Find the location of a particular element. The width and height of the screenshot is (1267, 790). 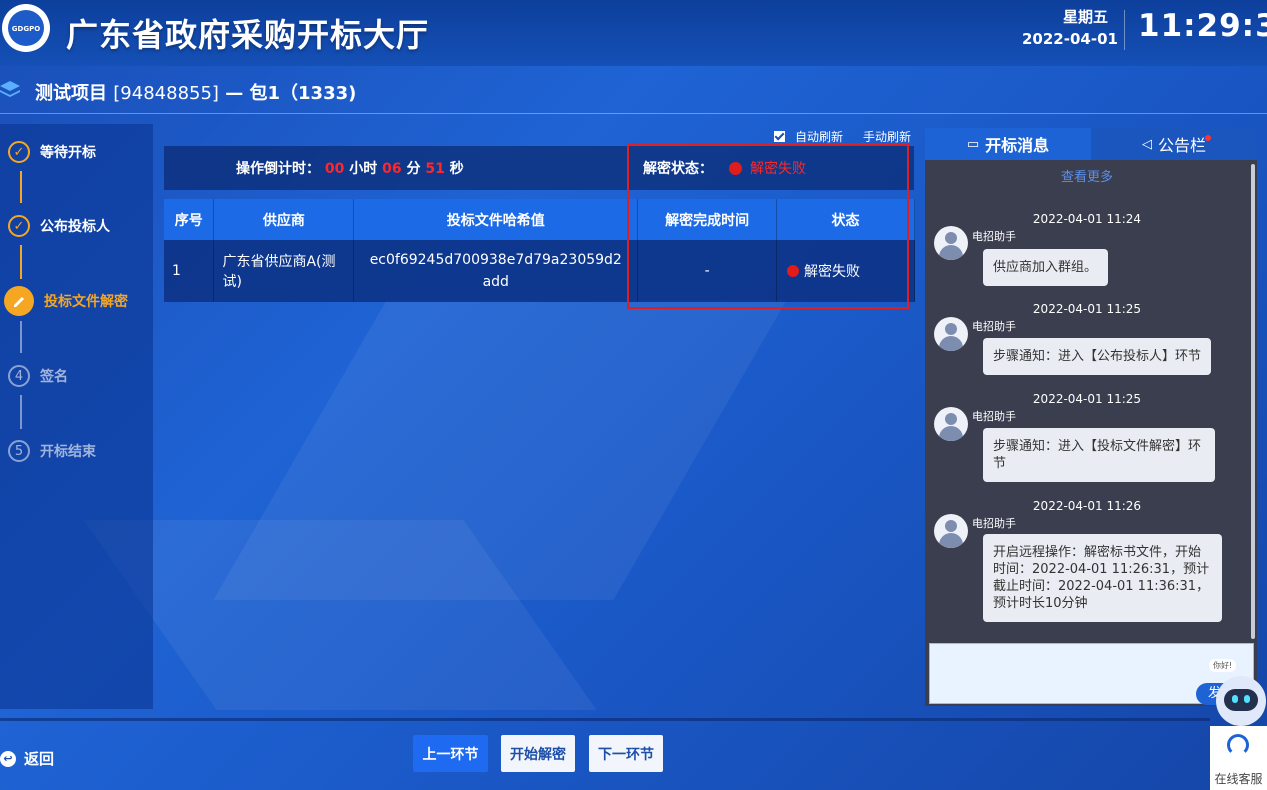

date: 2022-04-01 is located at coordinates (1070, 39).